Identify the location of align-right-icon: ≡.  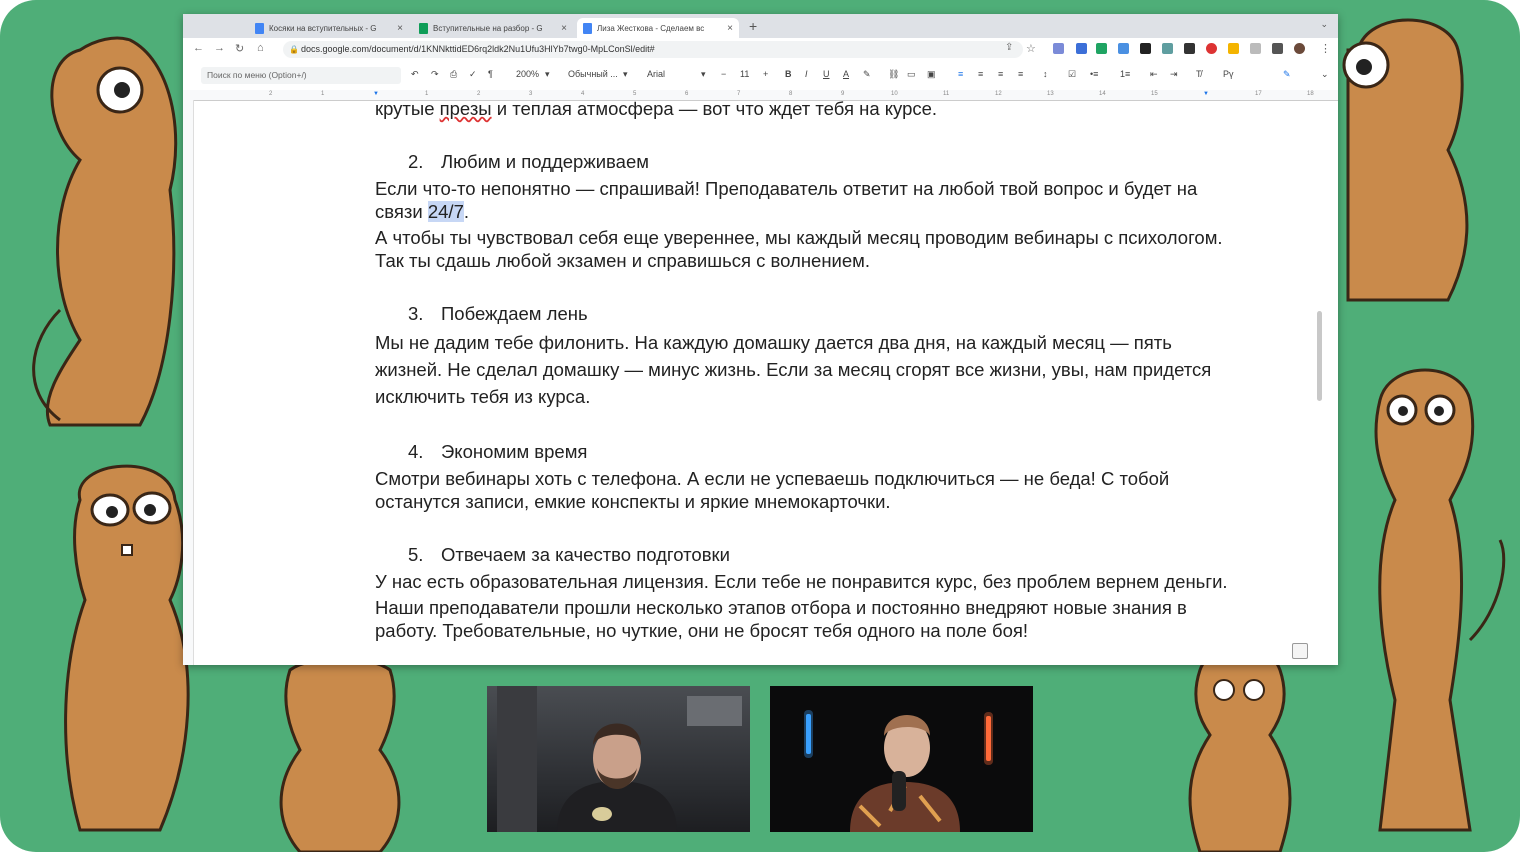
(1000, 74).